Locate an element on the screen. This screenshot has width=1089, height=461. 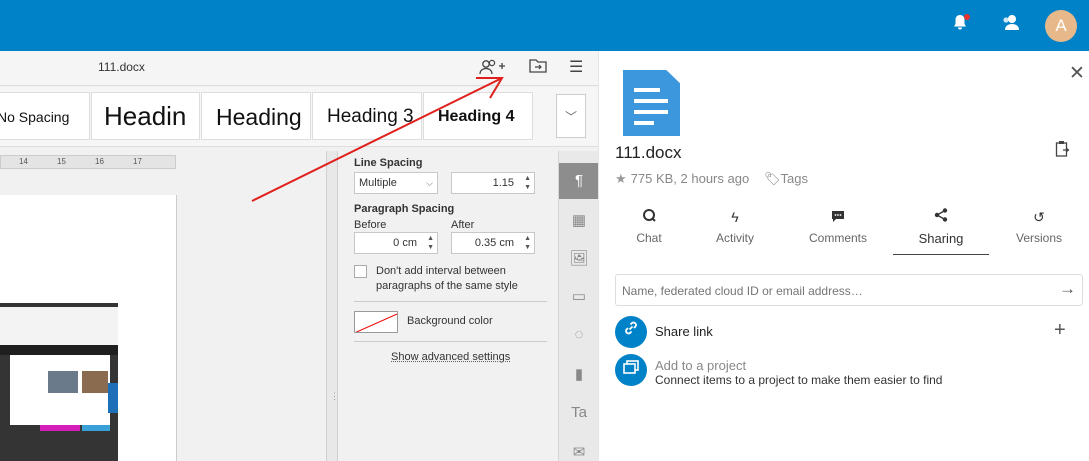
line-spacing-value-input: 1.15 ▲ ▼ is located at coordinates (493, 183).